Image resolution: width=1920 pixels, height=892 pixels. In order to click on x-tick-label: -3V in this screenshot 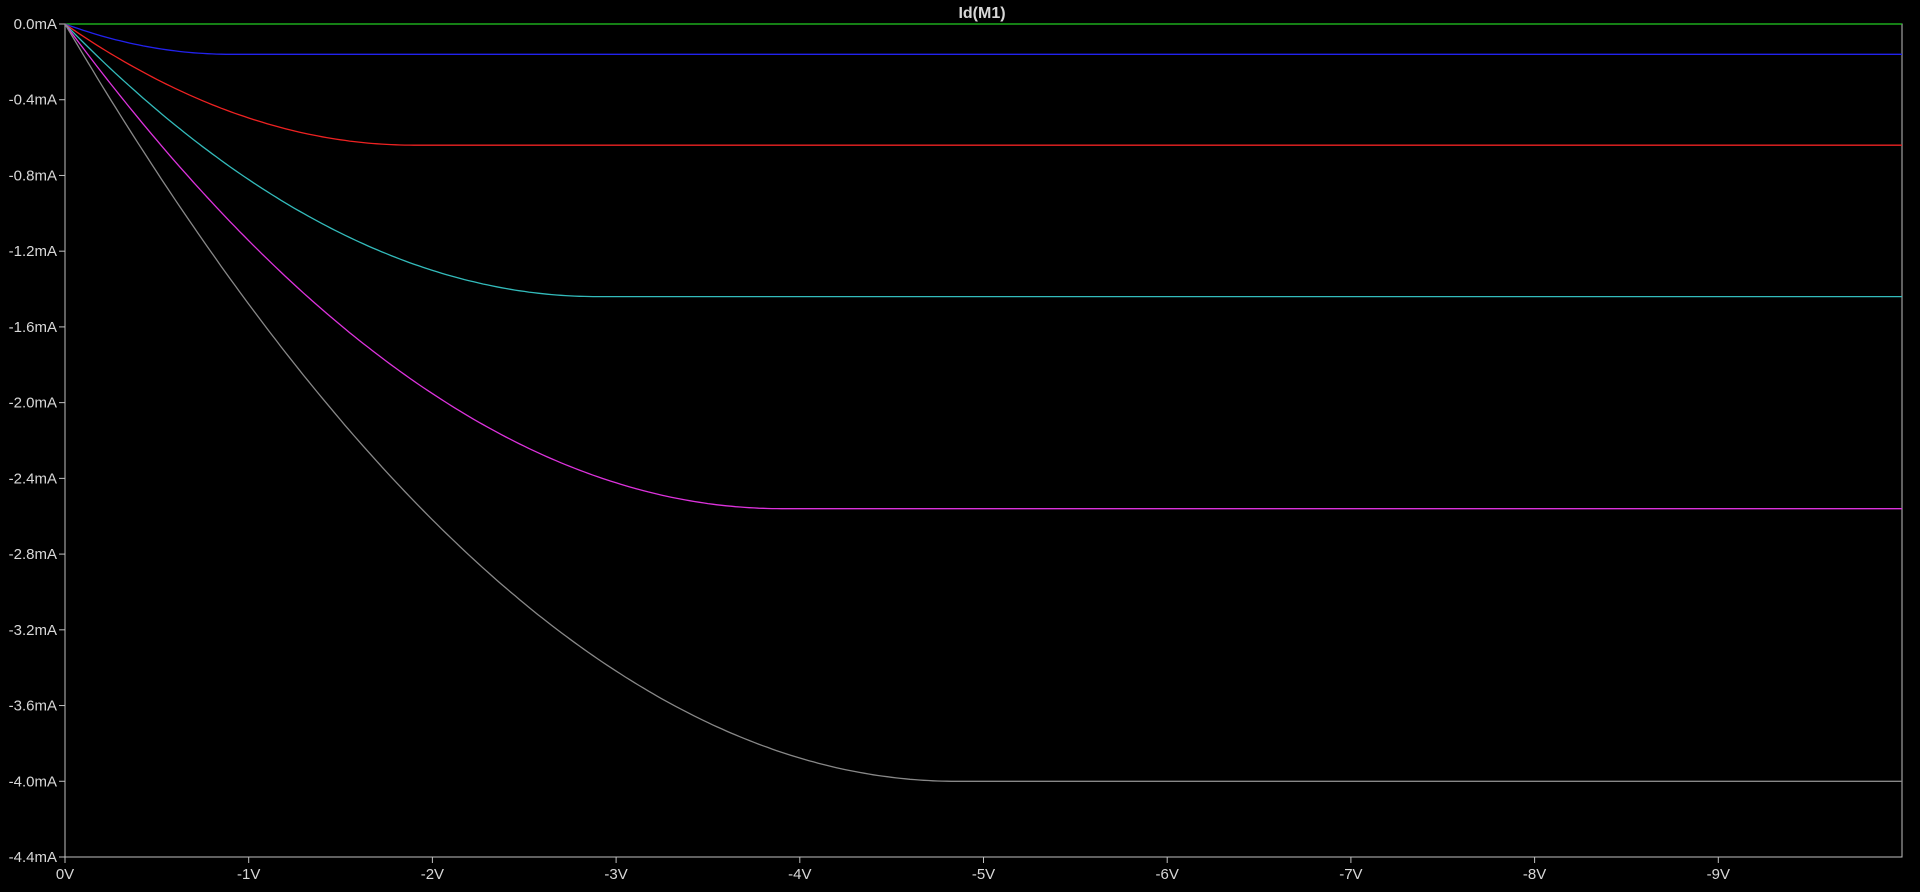, I will do `click(615, 874)`.